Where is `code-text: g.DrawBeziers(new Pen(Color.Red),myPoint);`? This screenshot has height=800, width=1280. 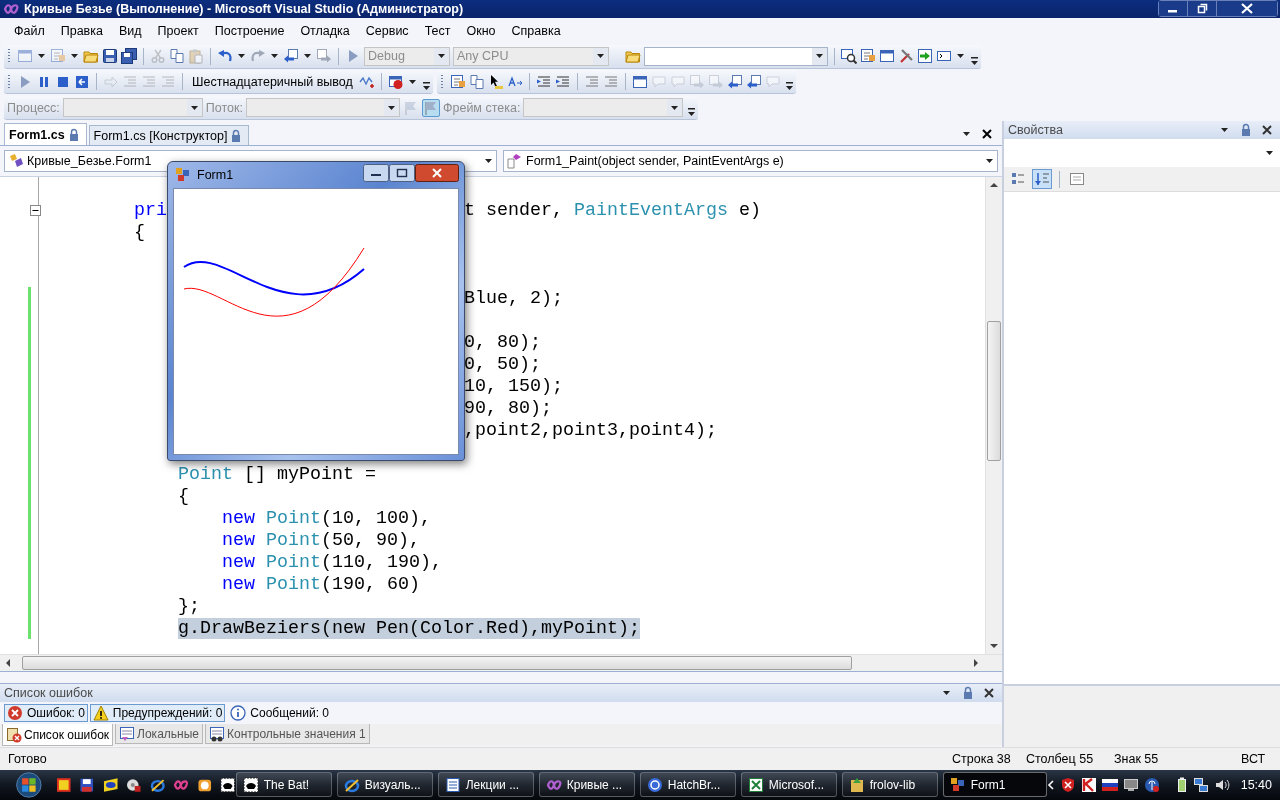 code-text: g.DrawBeziers(new Pen(Color.Red),myPoint); is located at coordinates (408, 628).